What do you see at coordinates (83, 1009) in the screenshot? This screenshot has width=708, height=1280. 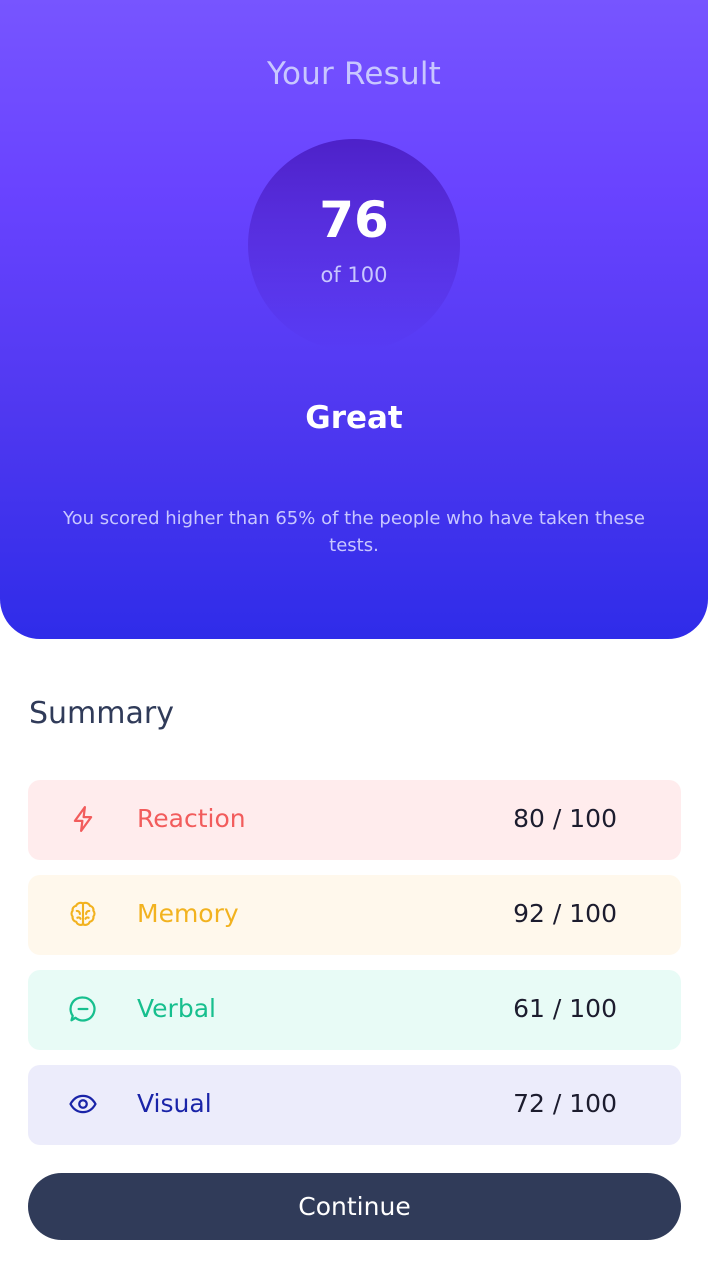 I see `chat-icon` at bounding box center [83, 1009].